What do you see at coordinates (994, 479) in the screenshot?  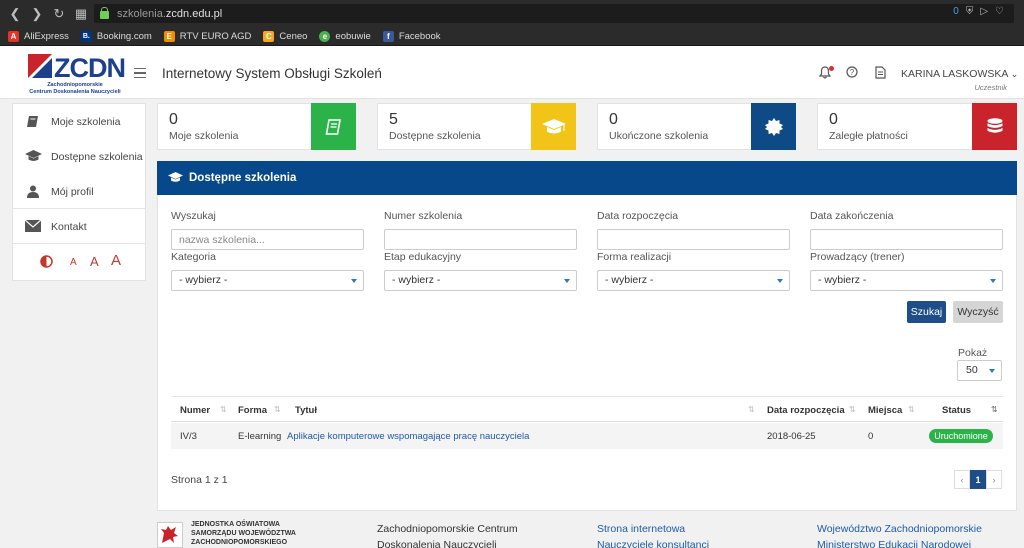 I see `next-page-button: ›` at bounding box center [994, 479].